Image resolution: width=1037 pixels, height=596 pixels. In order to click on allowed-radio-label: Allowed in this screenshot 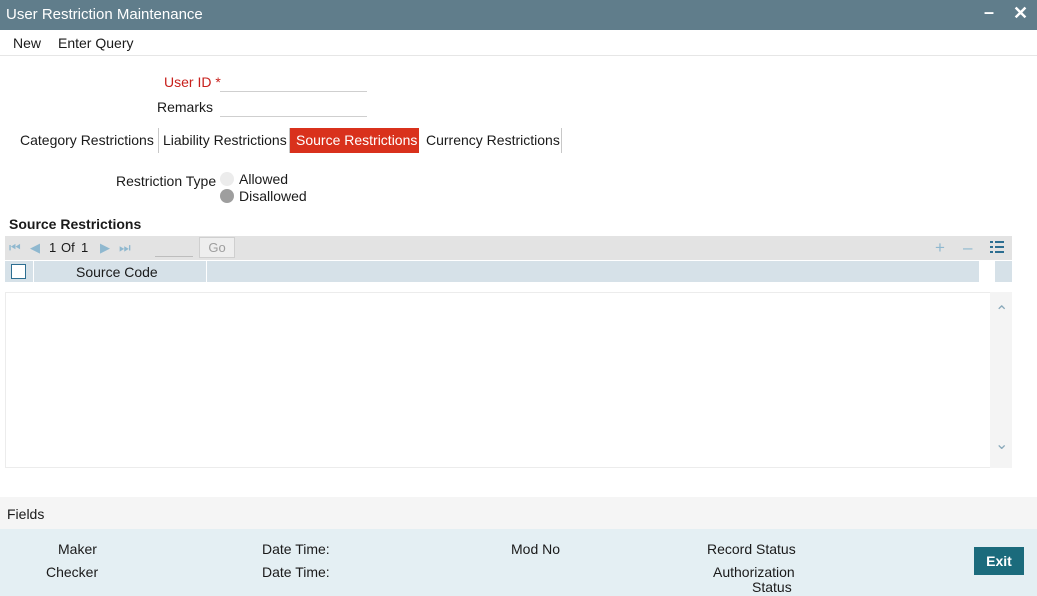, I will do `click(263, 179)`.